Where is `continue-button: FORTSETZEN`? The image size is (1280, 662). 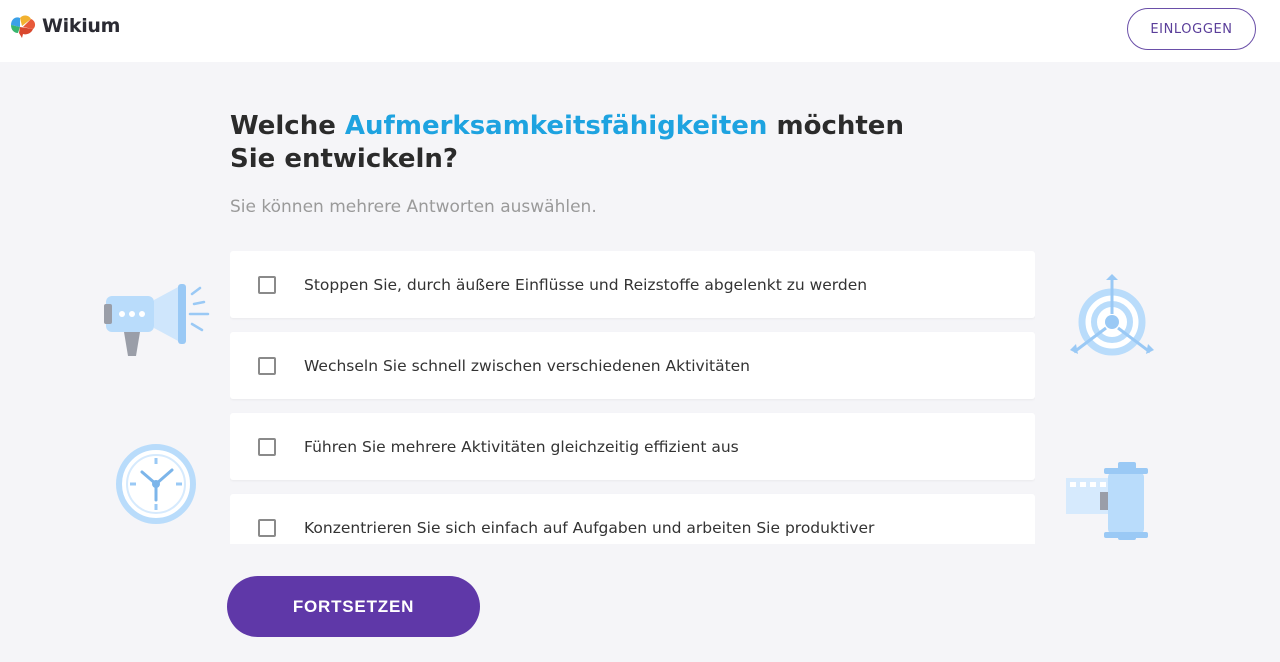
continue-button: FORTSETZEN is located at coordinates (353, 606).